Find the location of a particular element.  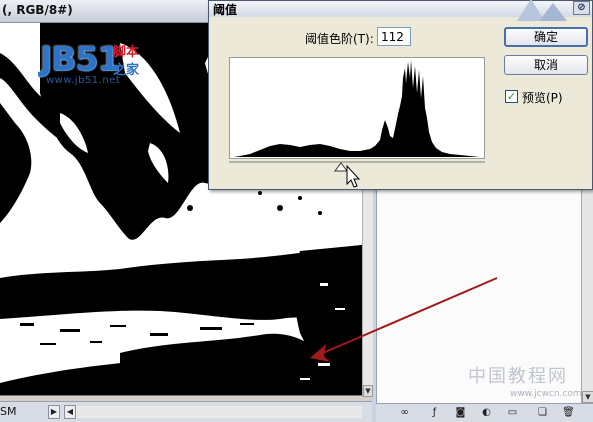

threshold-level-label: 阈值色阶(T): is located at coordinates (339, 39).